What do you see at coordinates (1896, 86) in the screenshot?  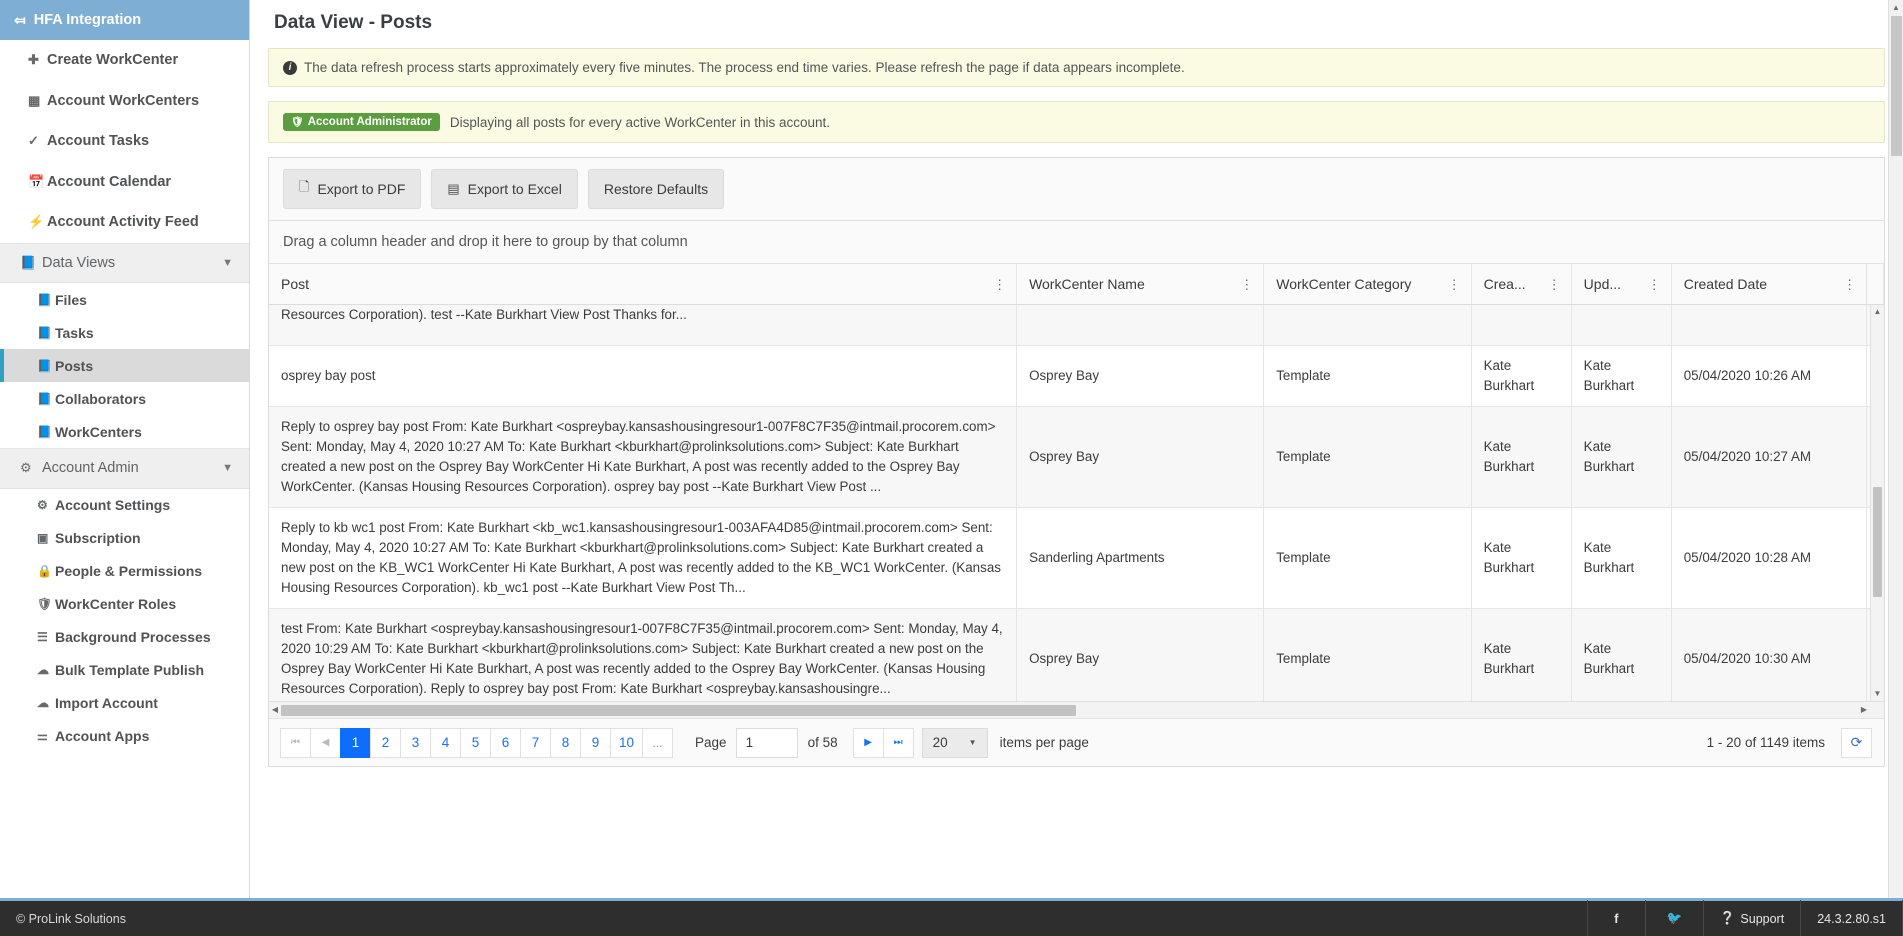 I see `page-scroll-thumb` at bounding box center [1896, 86].